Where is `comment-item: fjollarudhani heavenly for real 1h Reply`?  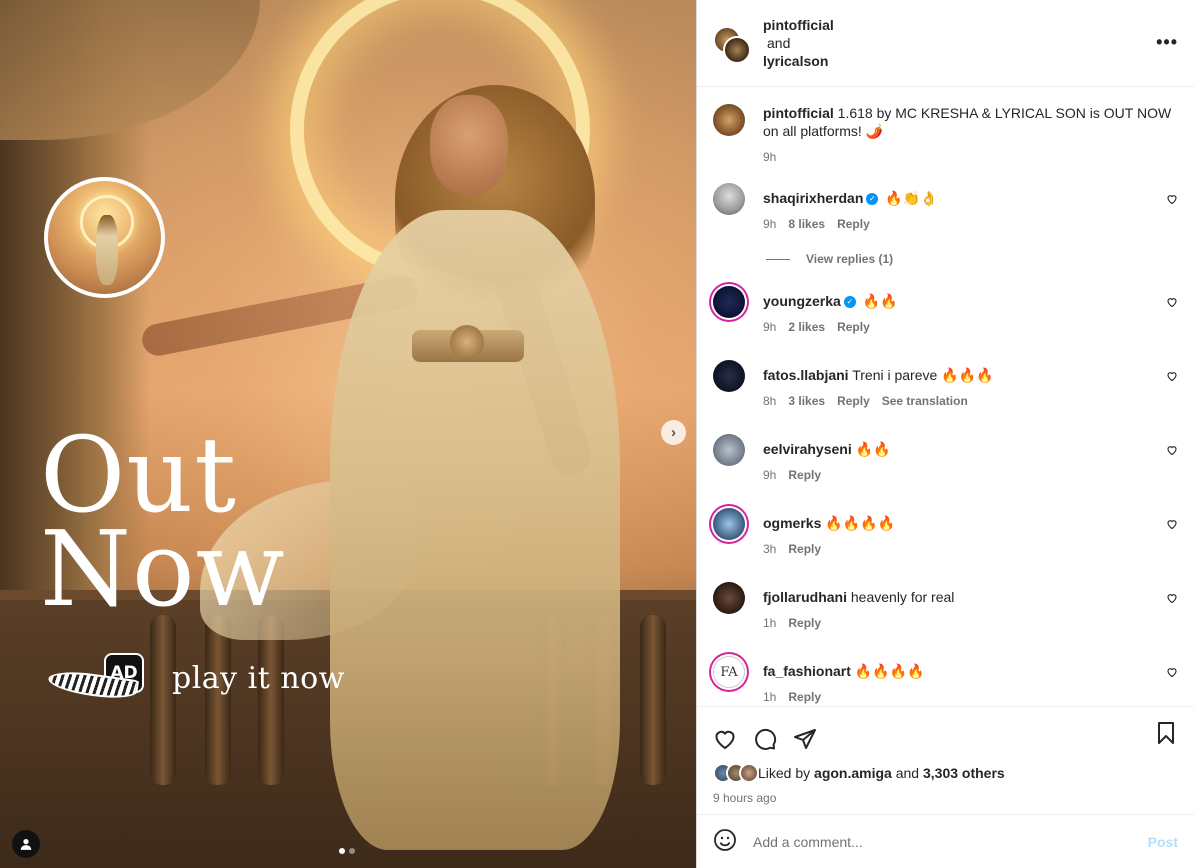
comment-item: fjollarudhani heavenly for real 1h Reply is located at coordinates (945, 607).